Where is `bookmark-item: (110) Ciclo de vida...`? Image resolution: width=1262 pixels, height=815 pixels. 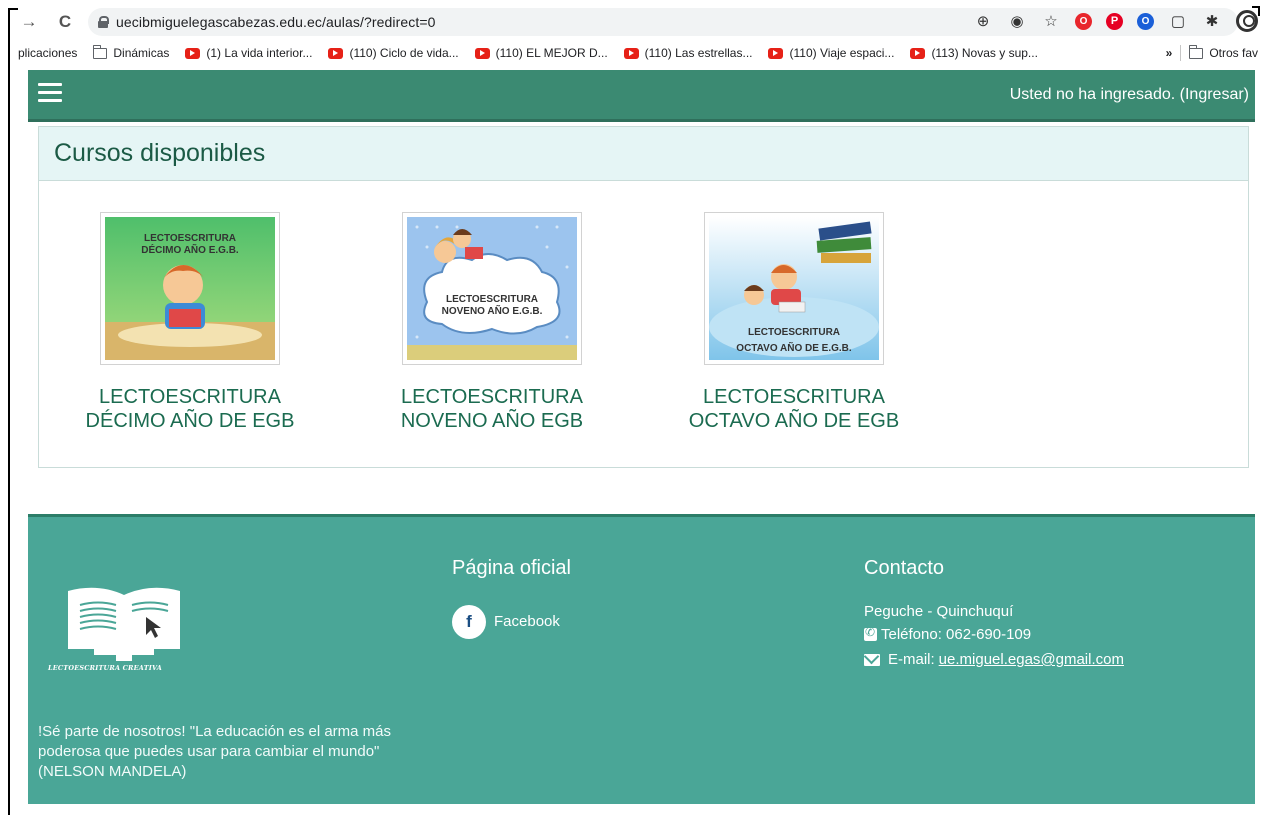 bookmark-item: (110) Ciclo de vida... is located at coordinates (393, 53).